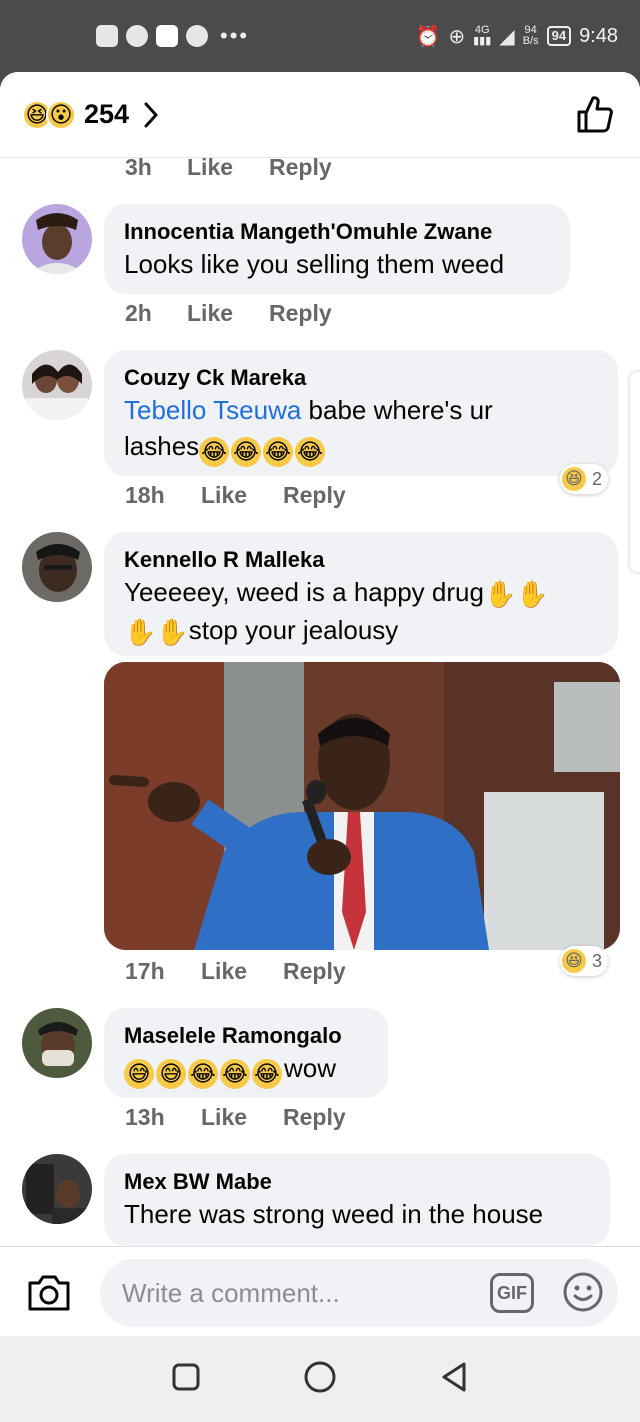  I want to click on comment-bubble: Maselele Ramongalo 😅 😅 😂 😂 😂 wow, so click(246, 1053).